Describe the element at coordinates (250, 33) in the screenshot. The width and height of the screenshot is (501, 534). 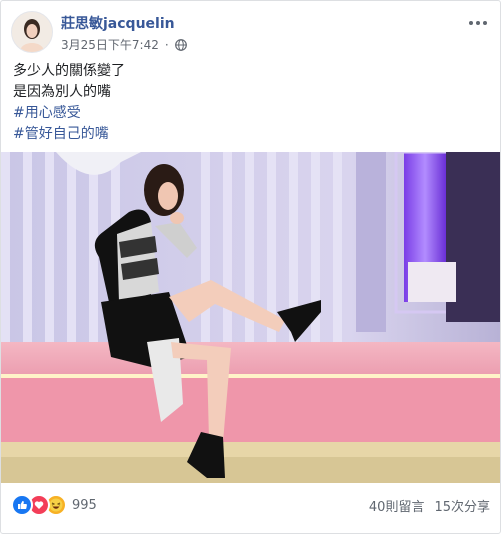
I see `post-header: 莊思敏jacquelin 3月25日下午7:42 ·` at that location.